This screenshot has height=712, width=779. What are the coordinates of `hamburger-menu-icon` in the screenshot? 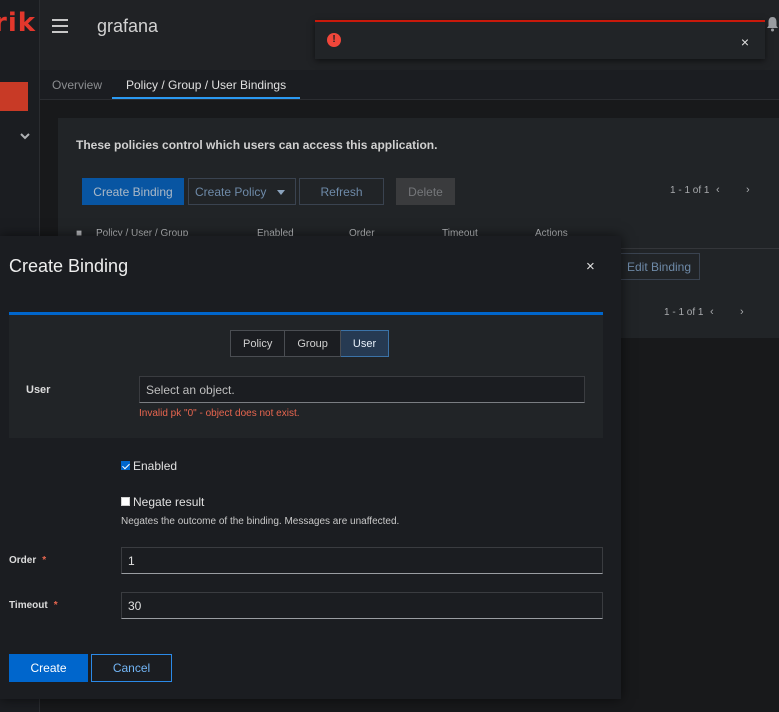 It's located at (60, 27).